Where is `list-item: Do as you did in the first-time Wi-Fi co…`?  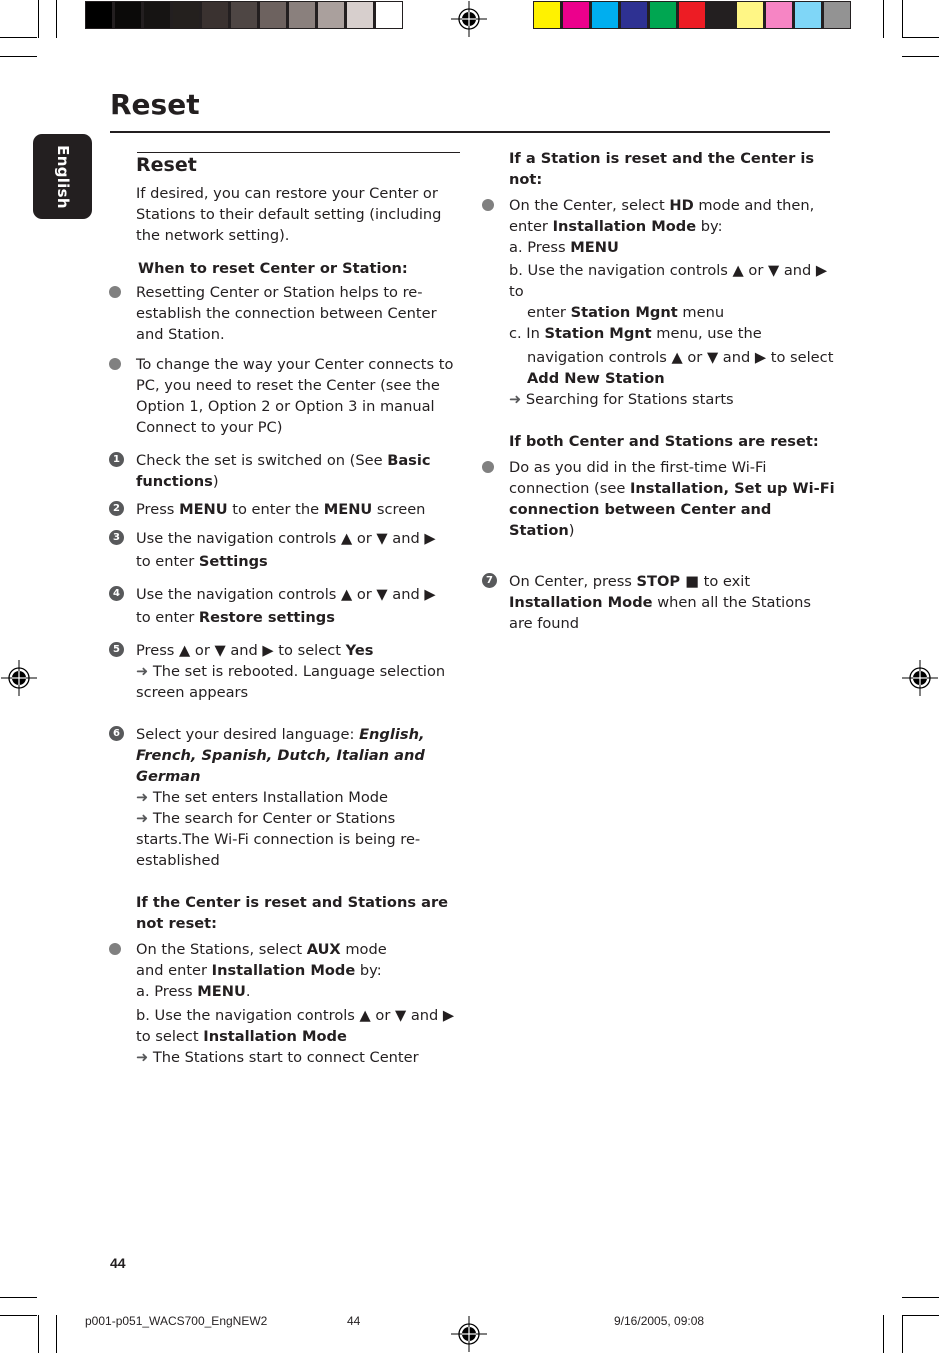
list-item: Do as you did in the first-time Wi-Fi co… is located at coordinates (660, 499).